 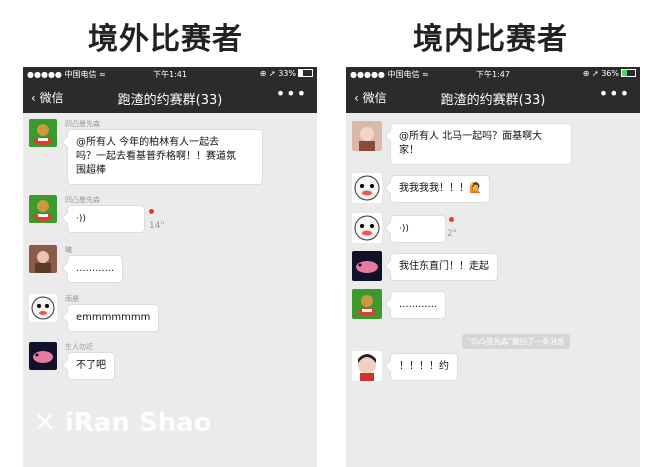 What do you see at coordinates (157, 226) in the screenshot?
I see `voice-duration: 14"` at bounding box center [157, 226].